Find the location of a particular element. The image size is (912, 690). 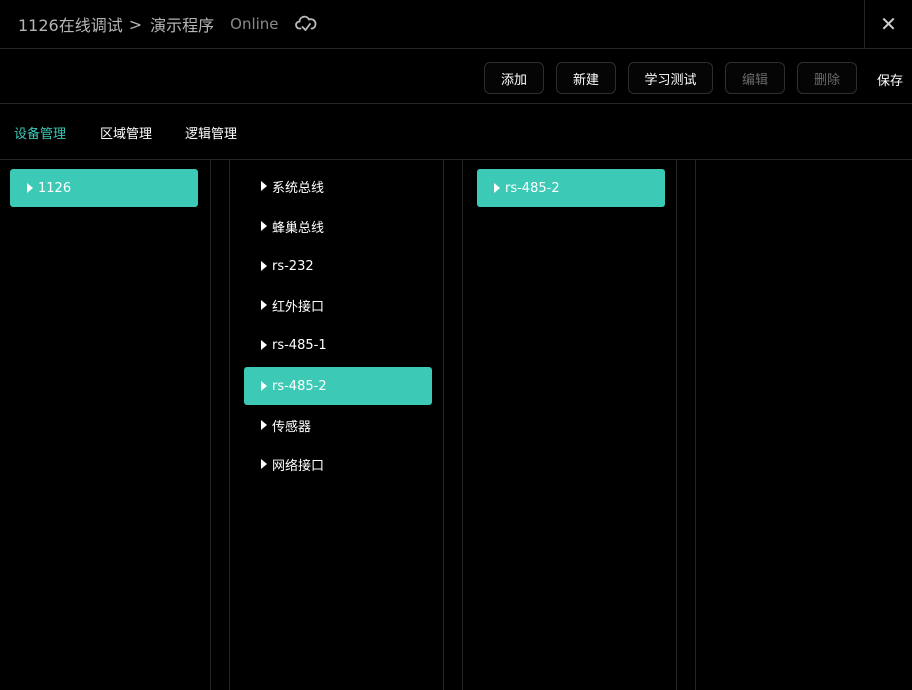

breadcrumb: 1126在线调试 > 演示程序 Online is located at coordinates (167, 24).